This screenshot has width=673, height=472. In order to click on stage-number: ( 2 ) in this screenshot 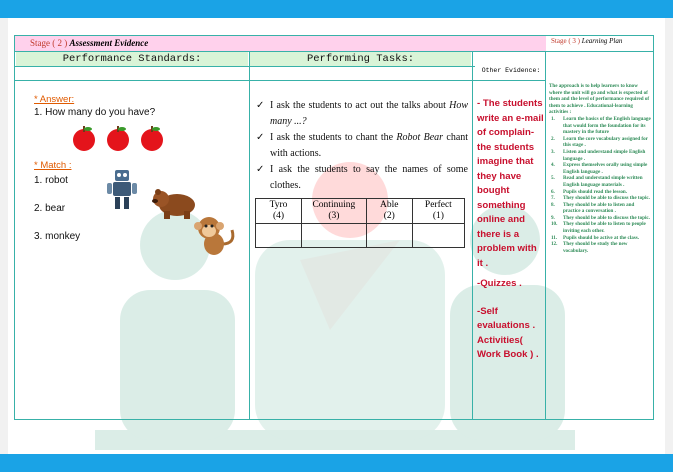, I will do `click(60, 43)`.